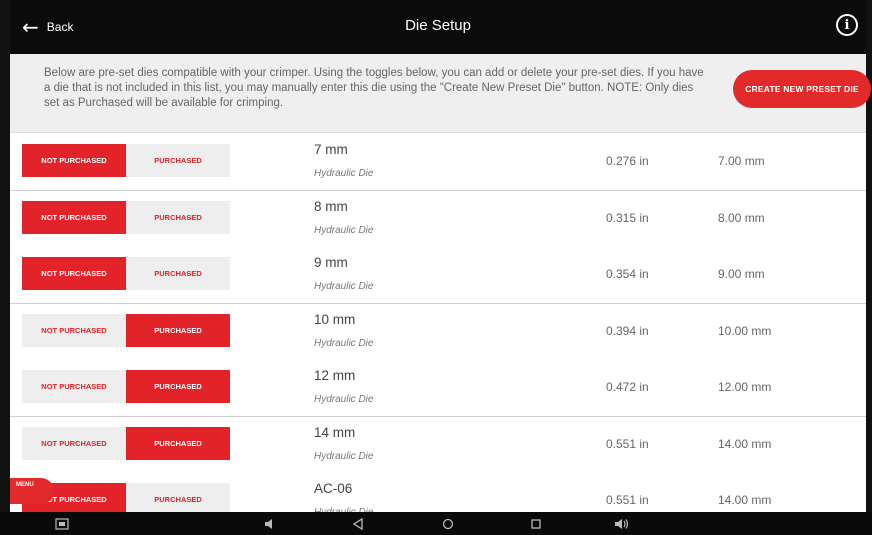  Describe the element at coordinates (448, 523) in the screenshot. I see `home-circle-icon` at that location.